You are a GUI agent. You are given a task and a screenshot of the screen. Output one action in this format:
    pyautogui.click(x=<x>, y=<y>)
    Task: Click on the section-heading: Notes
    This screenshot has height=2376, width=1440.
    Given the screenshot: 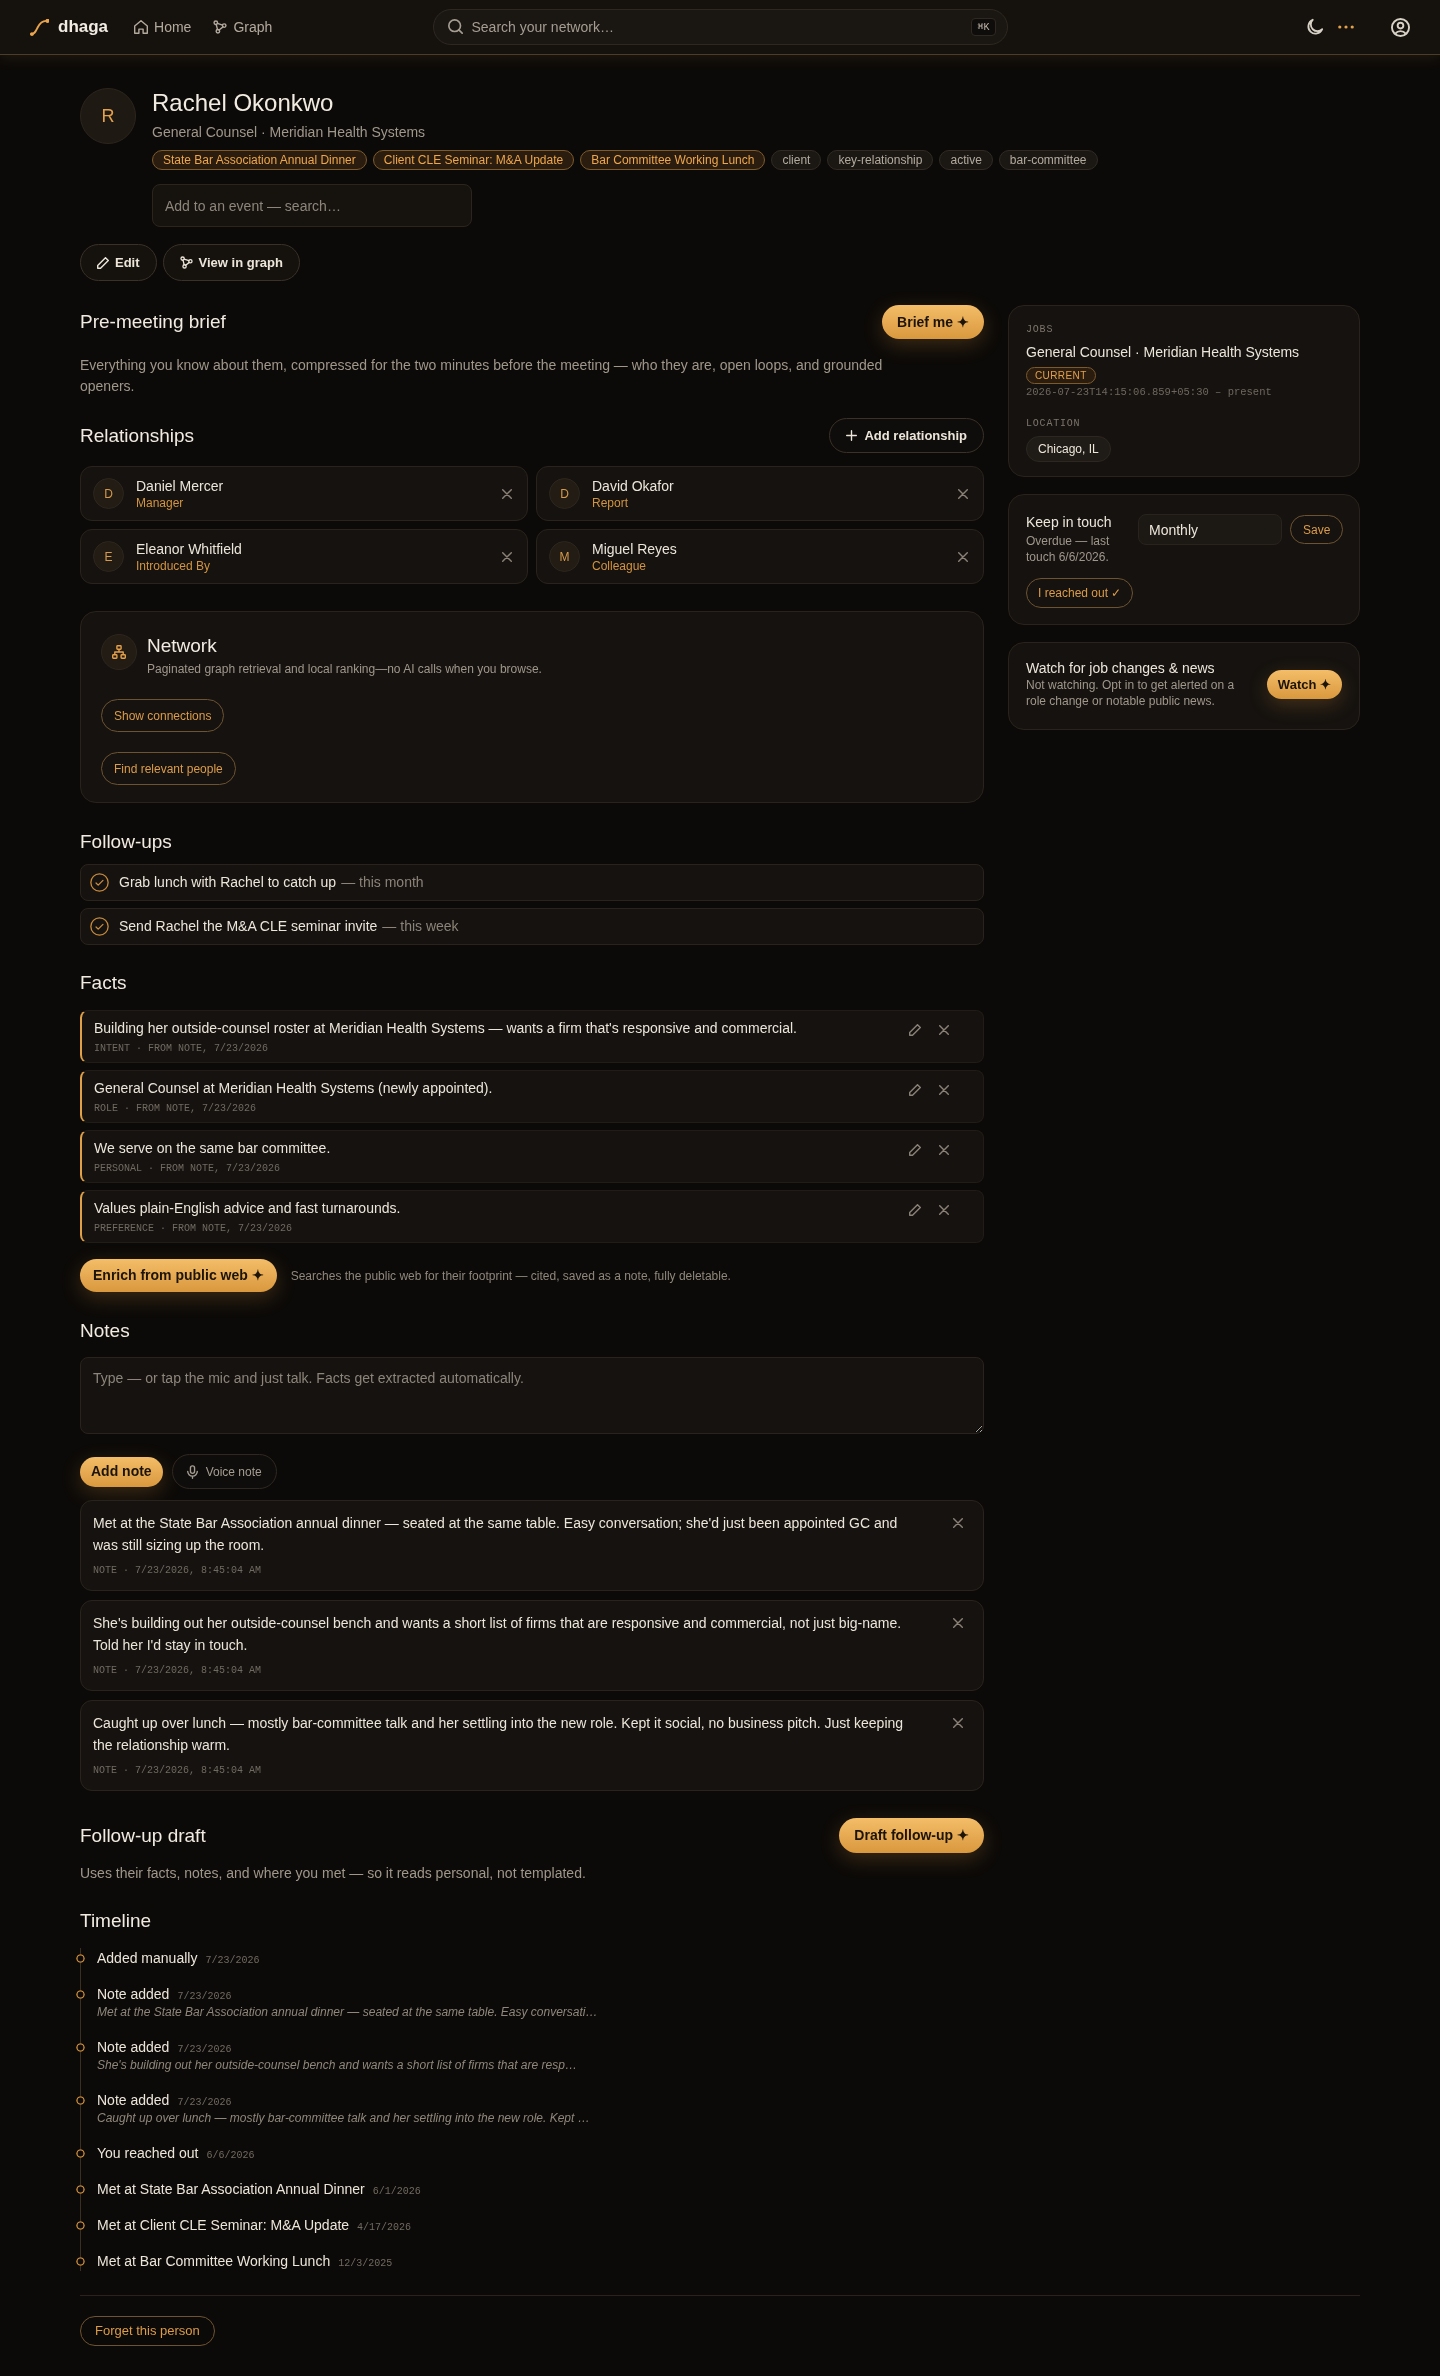 What is the action you would take?
    pyautogui.click(x=105, y=1331)
    